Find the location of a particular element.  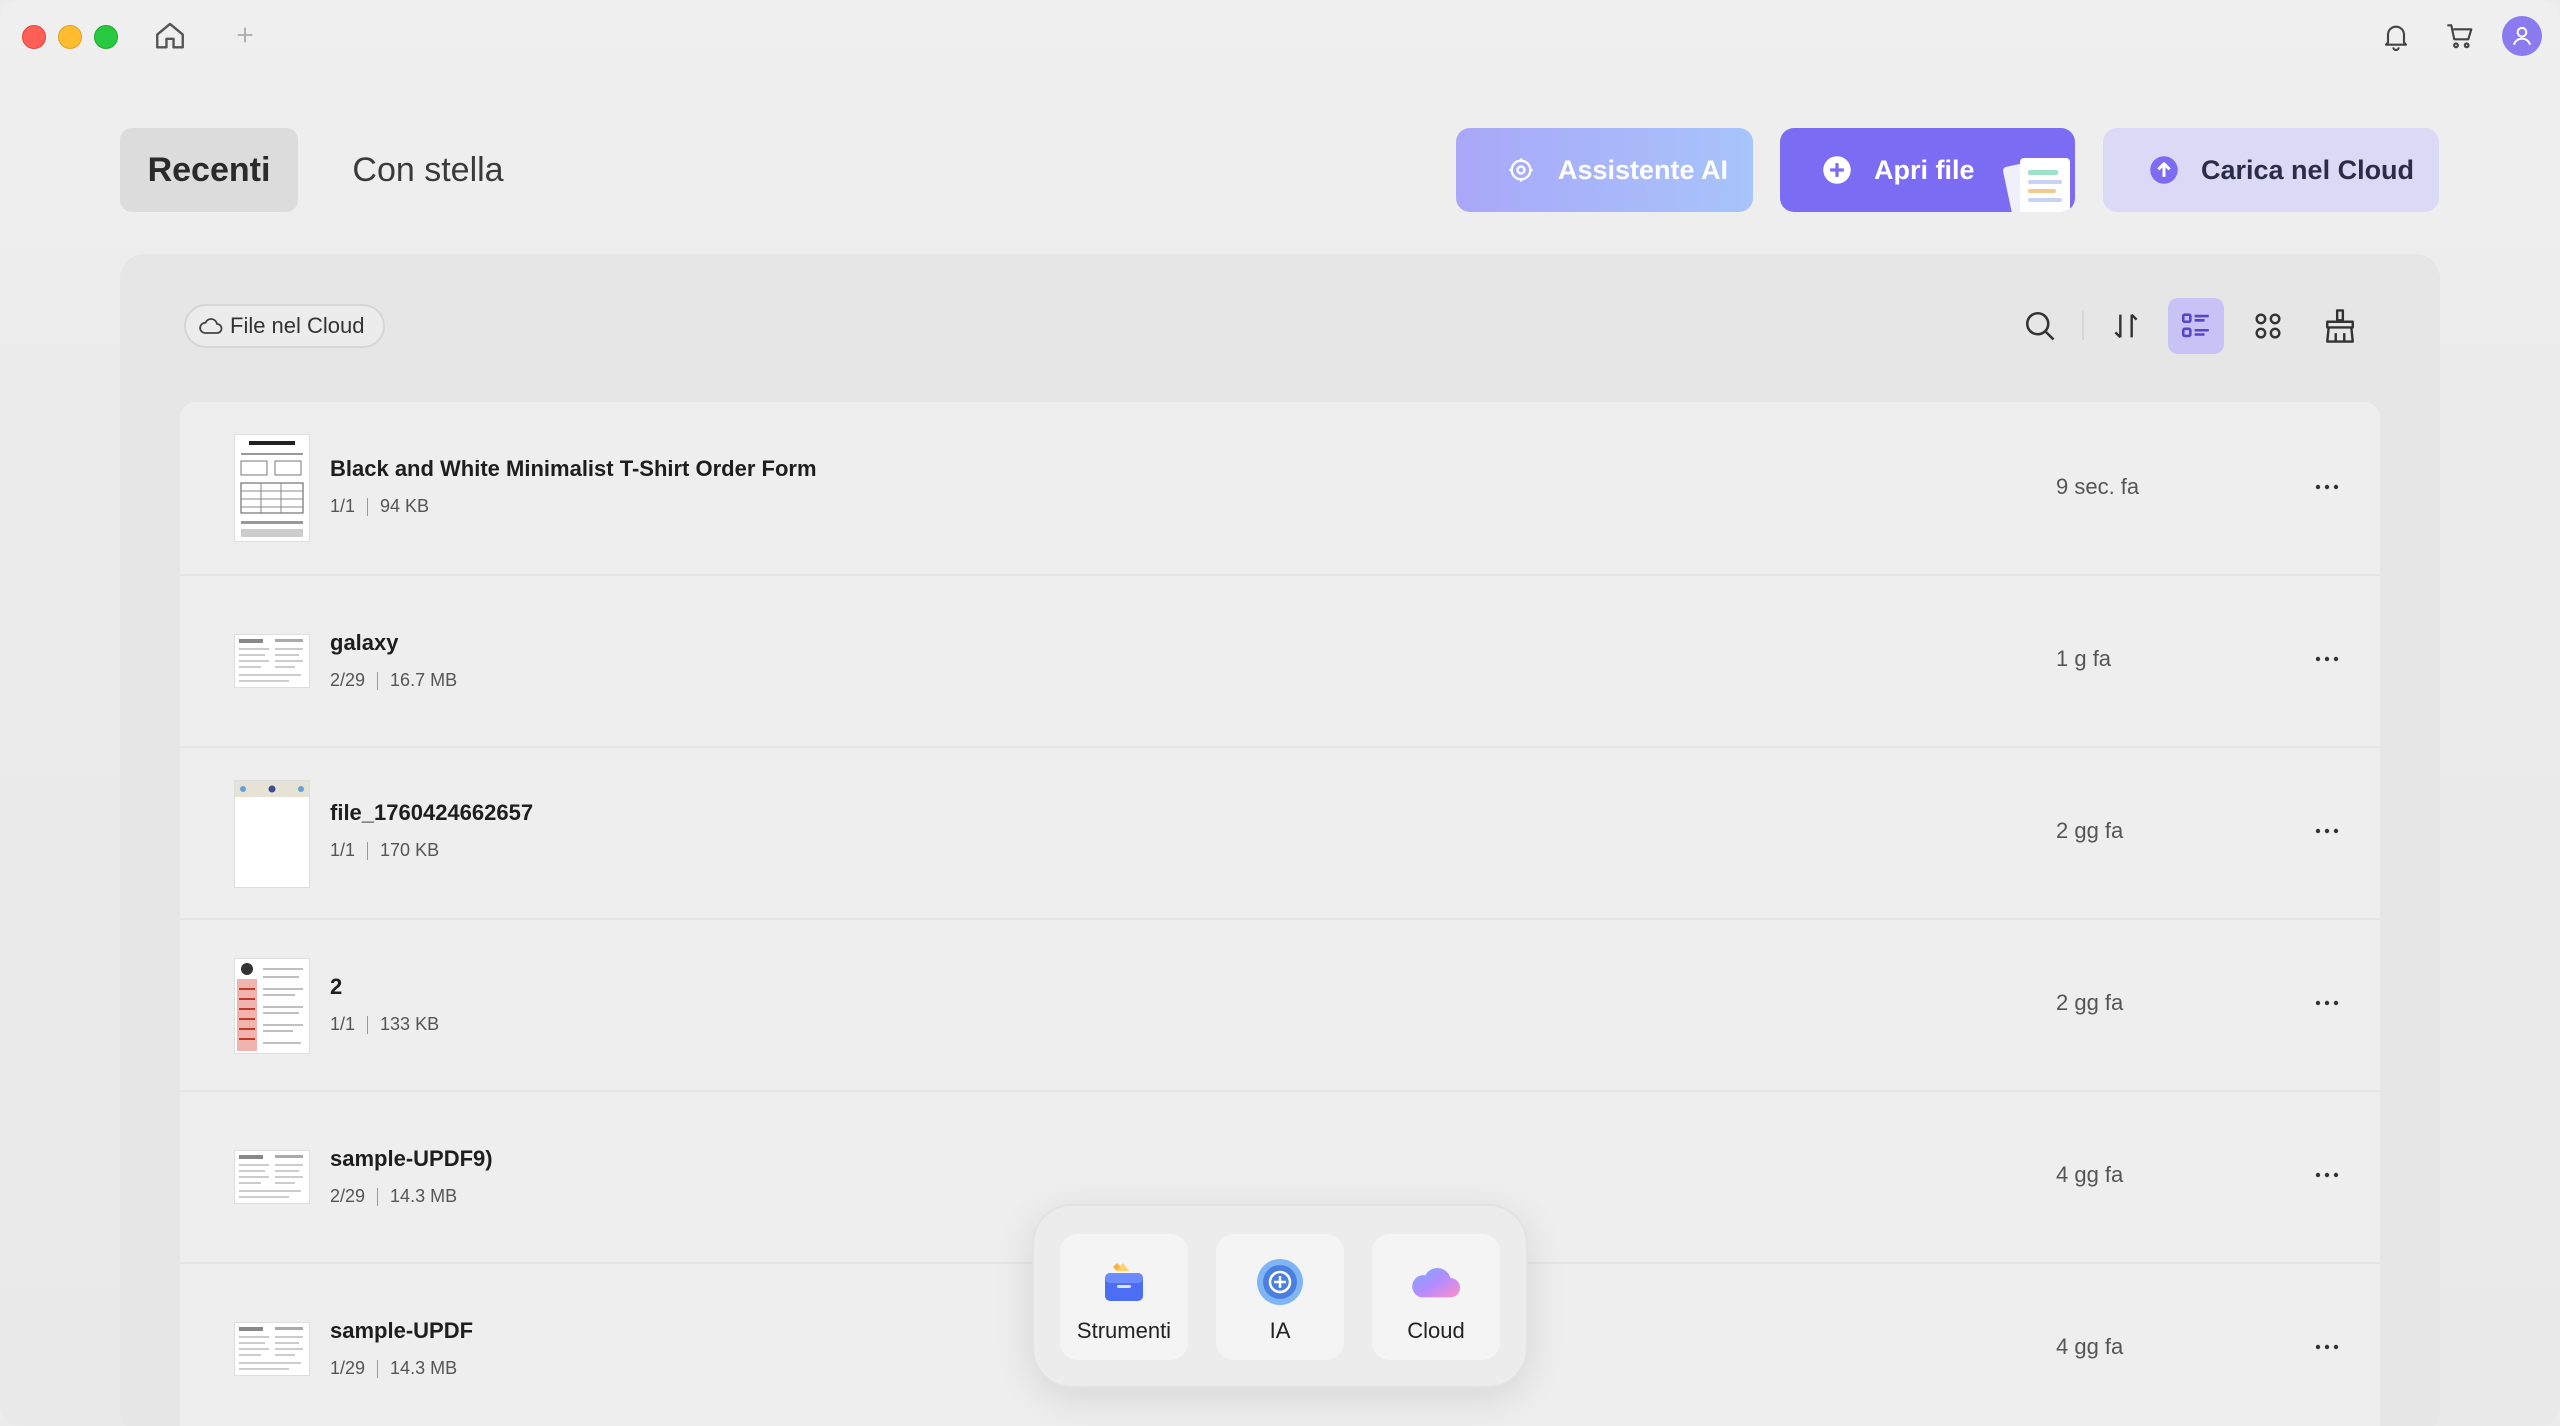

search-icon is located at coordinates (2040, 326).